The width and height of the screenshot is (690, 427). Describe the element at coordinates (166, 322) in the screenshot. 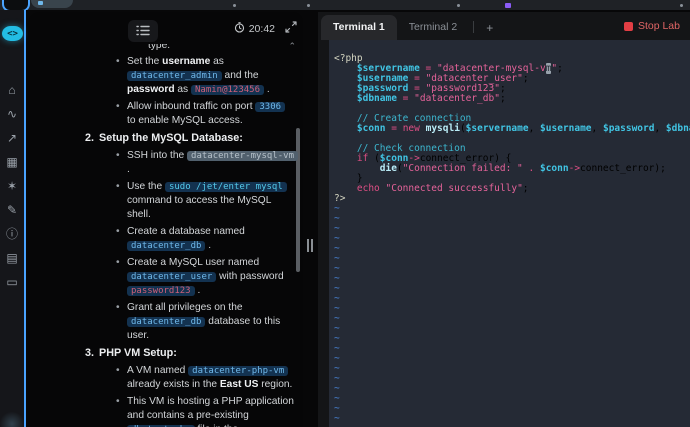

I see `inline-code-chip: datacenter_db` at that location.